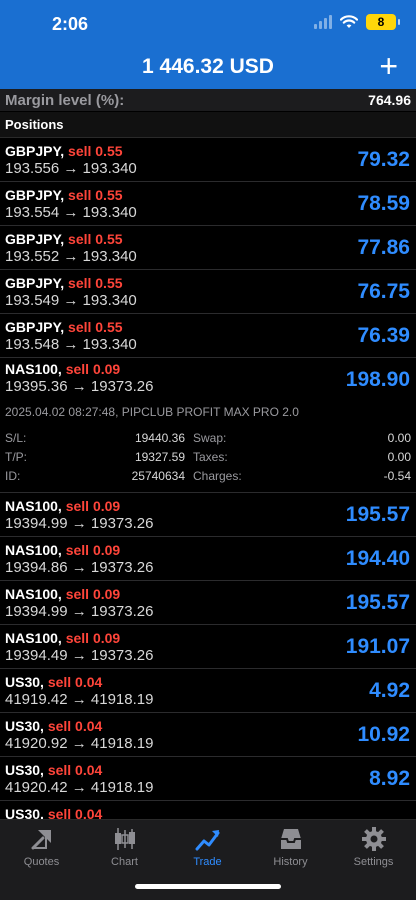 The width and height of the screenshot is (416, 900). I want to click on settings-icon, so click(373, 839).